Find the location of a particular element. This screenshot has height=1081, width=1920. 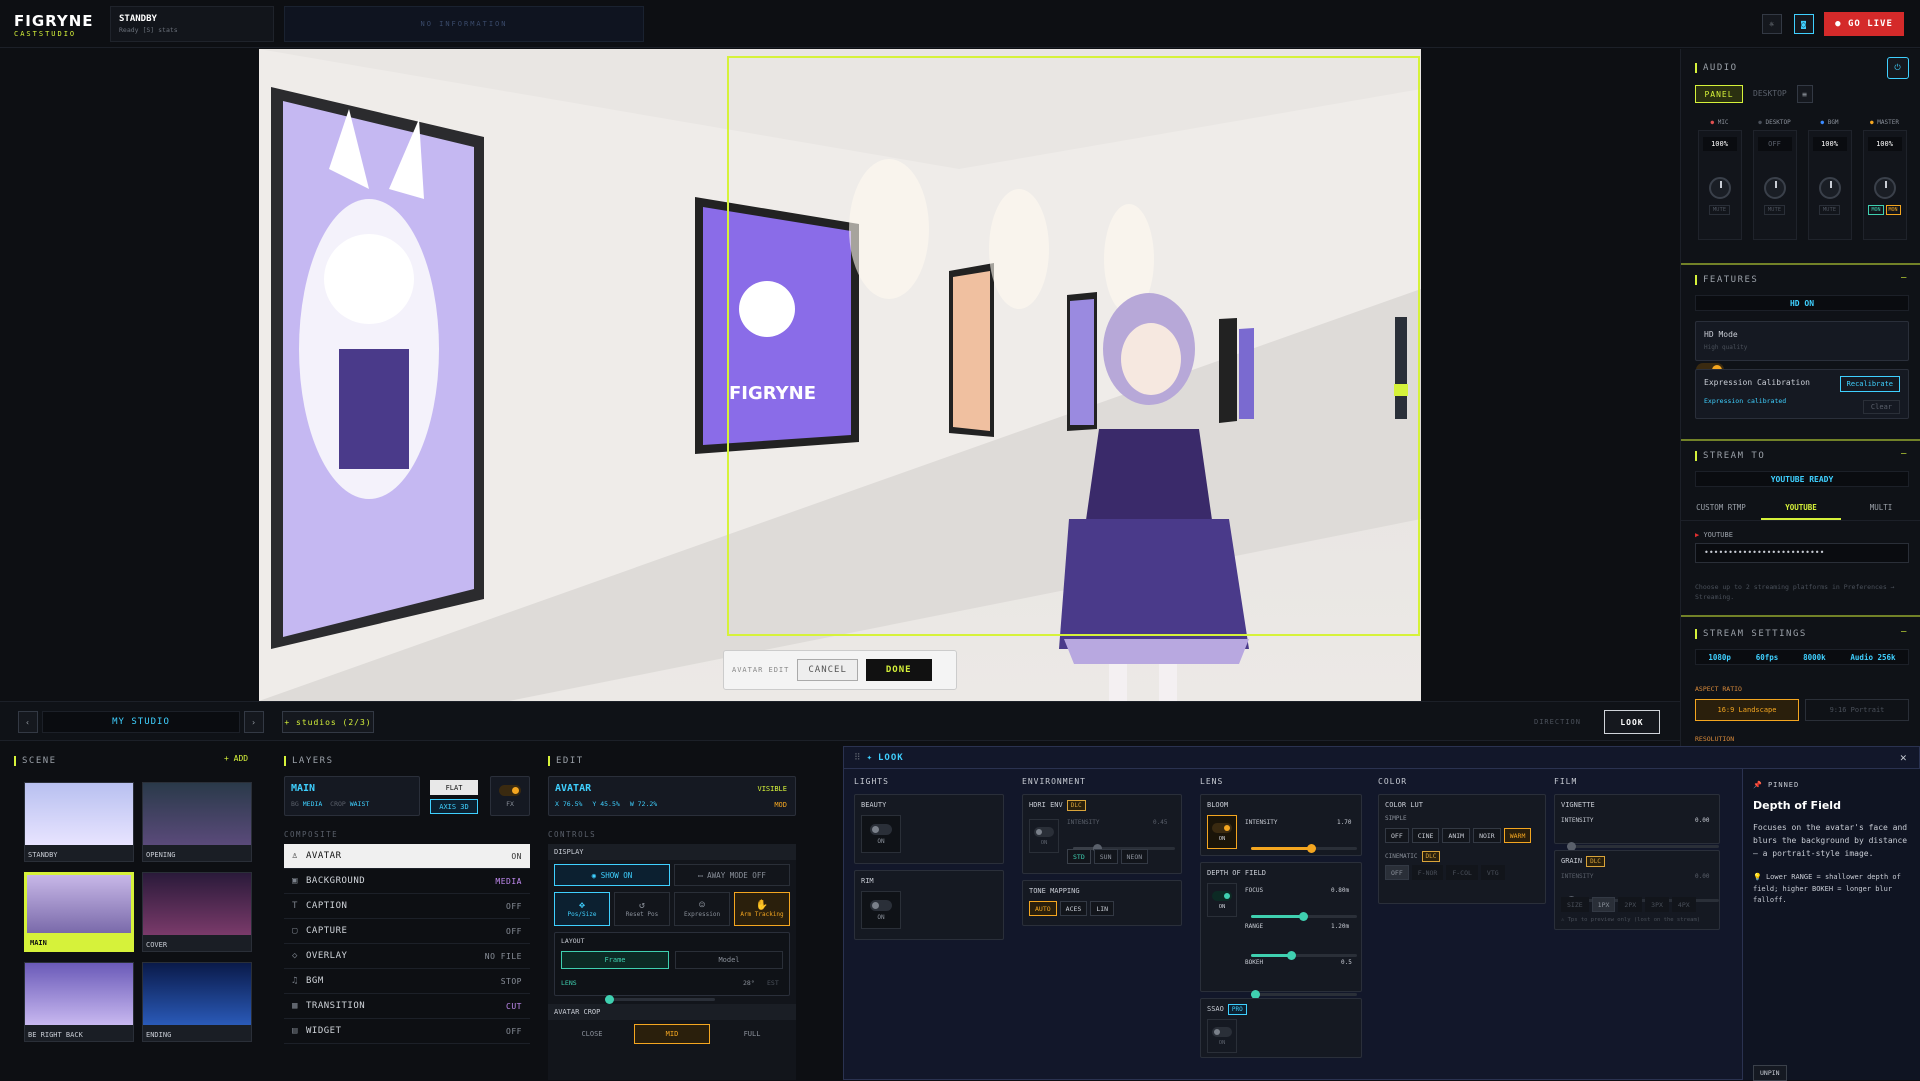

panel-tab: PANEL is located at coordinates (1719, 94).